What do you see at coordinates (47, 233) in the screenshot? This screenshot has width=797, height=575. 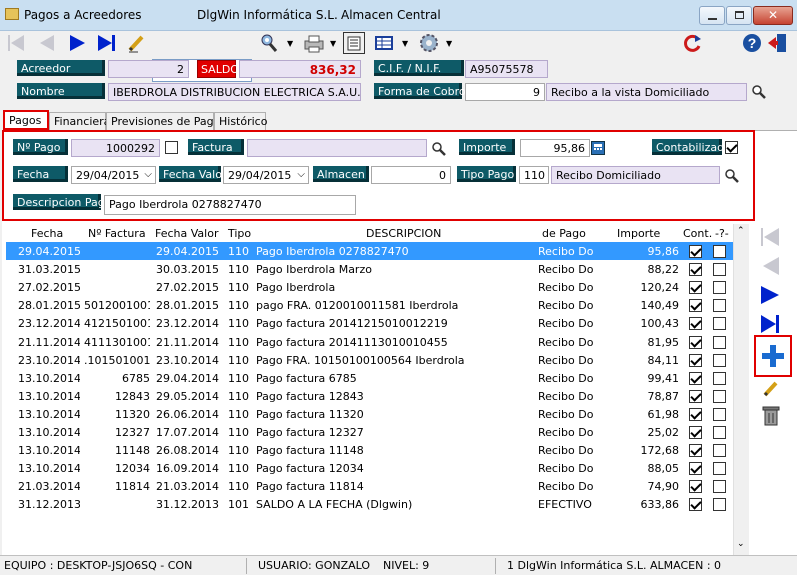 I see `col-header-fecha: Fecha` at bounding box center [47, 233].